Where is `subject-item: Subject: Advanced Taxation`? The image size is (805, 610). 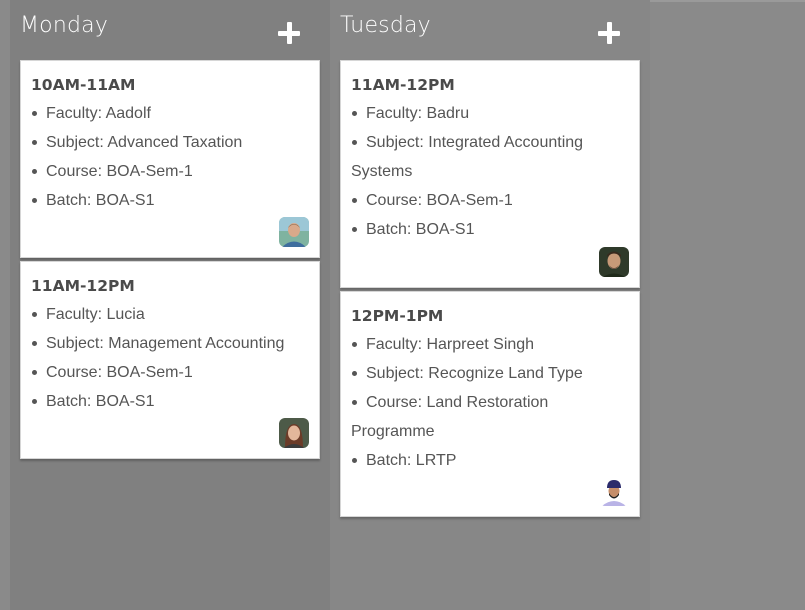 subject-item: Subject: Advanced Taxation is located at coordinates (170, 142).